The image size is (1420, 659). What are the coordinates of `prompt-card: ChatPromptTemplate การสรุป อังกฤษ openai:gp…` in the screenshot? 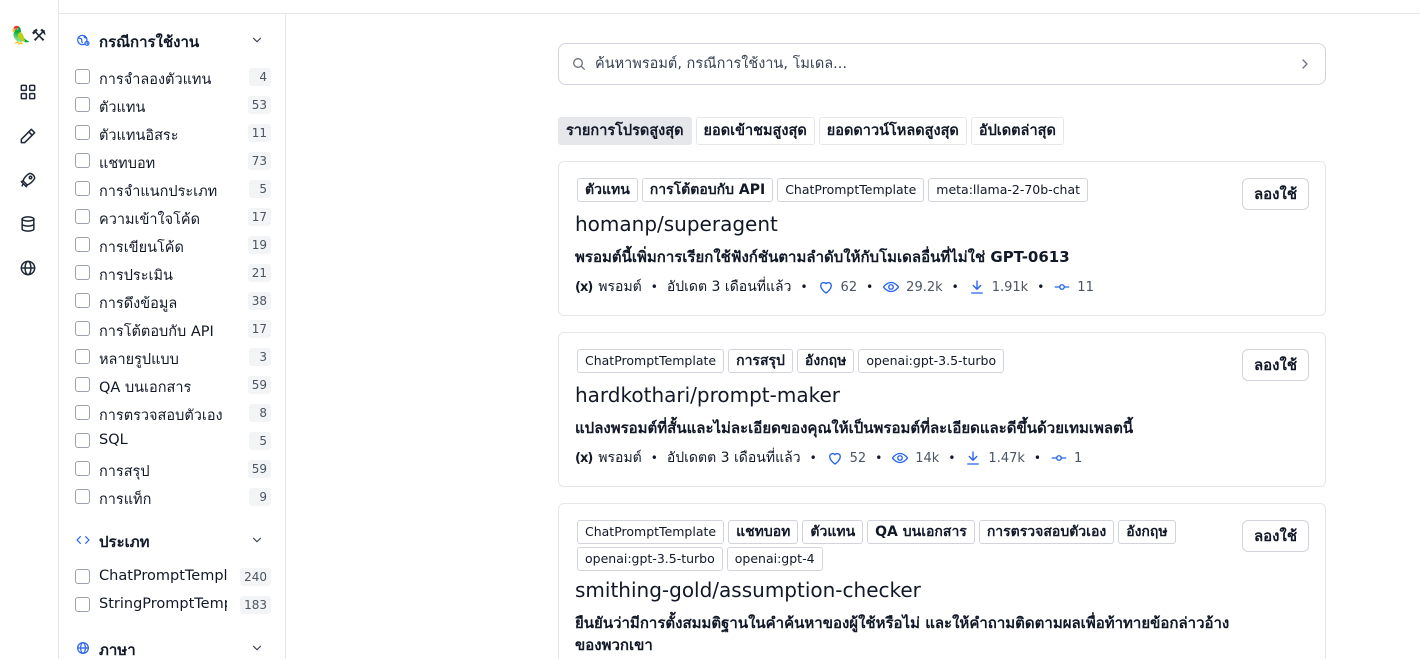 It's located at (942, 409).